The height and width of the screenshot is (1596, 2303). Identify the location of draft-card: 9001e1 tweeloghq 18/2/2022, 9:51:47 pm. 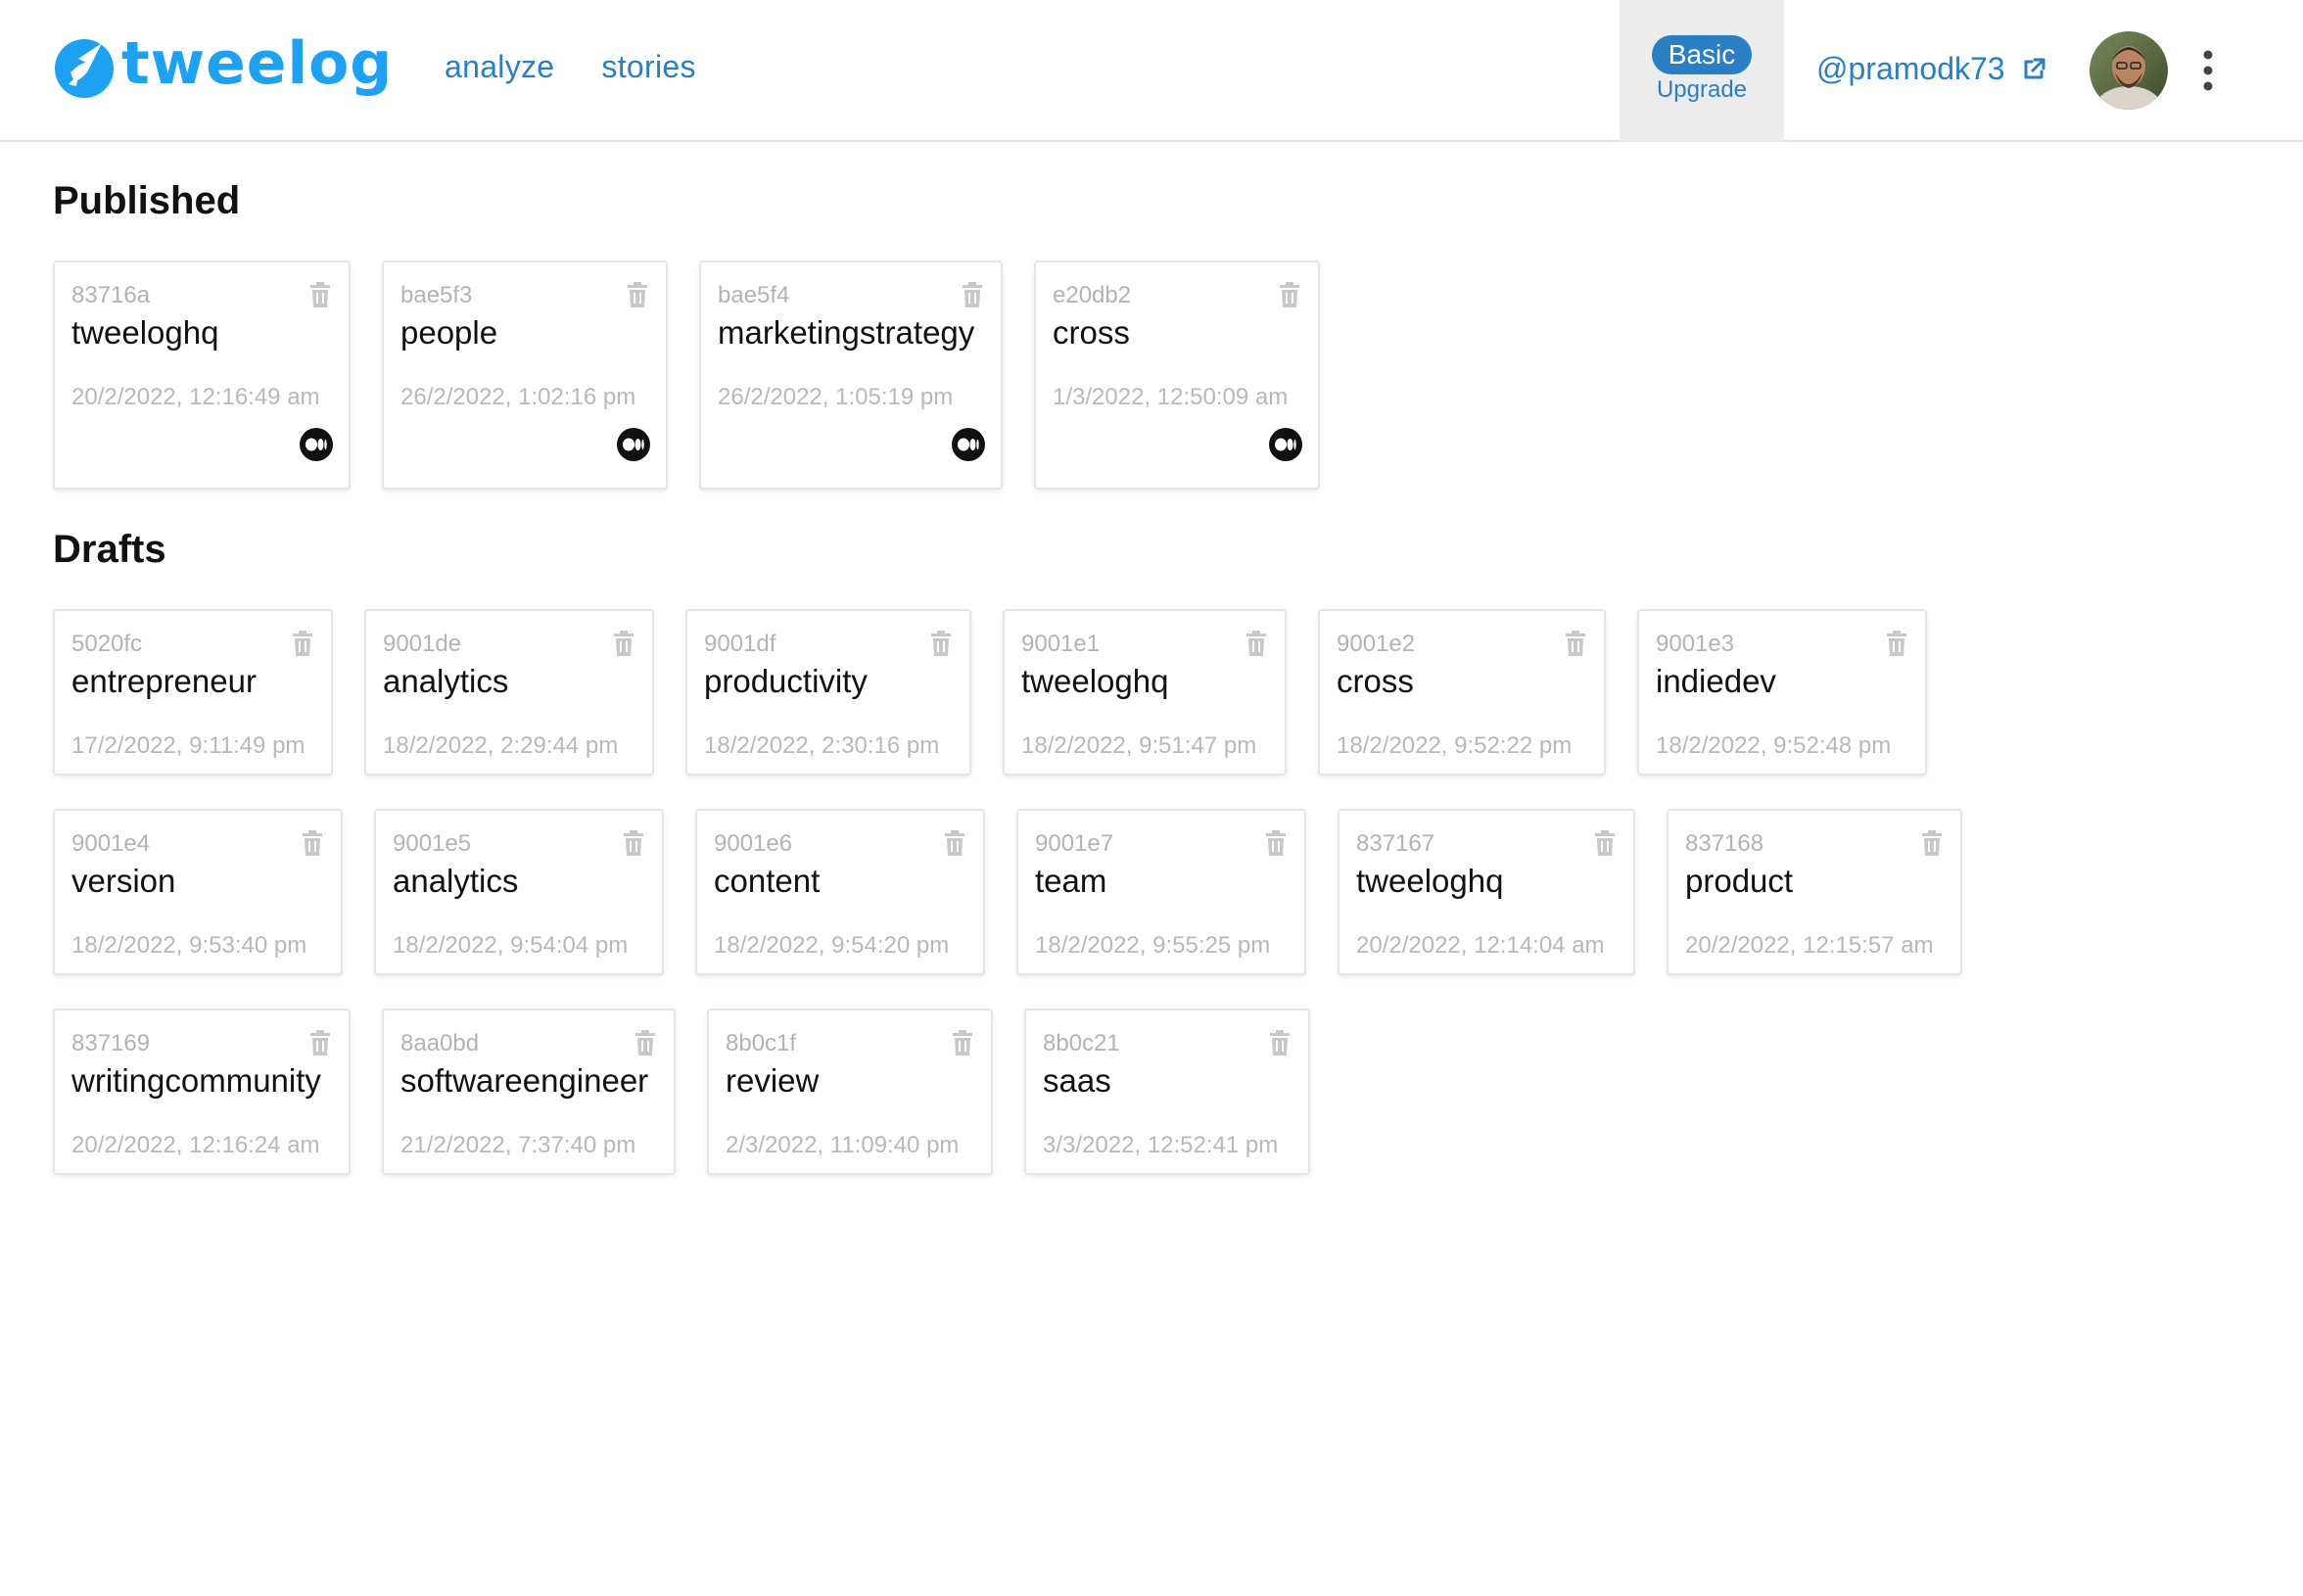
(1145, 692).